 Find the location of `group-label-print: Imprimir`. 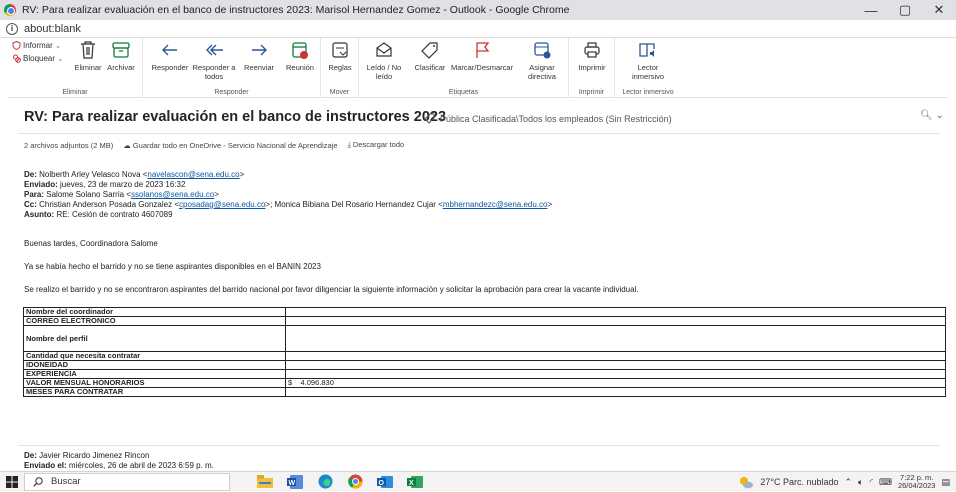

group-label-print: Imprimir is located at coordinates (591, 92).